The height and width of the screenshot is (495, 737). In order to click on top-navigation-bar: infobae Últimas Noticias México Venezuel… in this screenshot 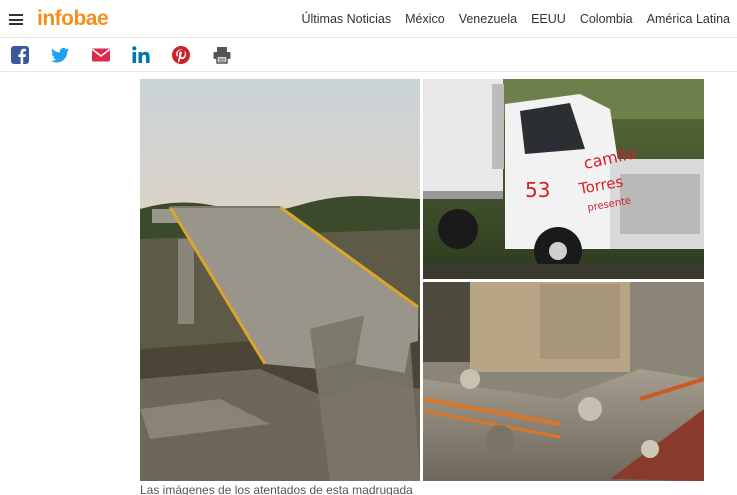, I will do `click(368, 19)`.